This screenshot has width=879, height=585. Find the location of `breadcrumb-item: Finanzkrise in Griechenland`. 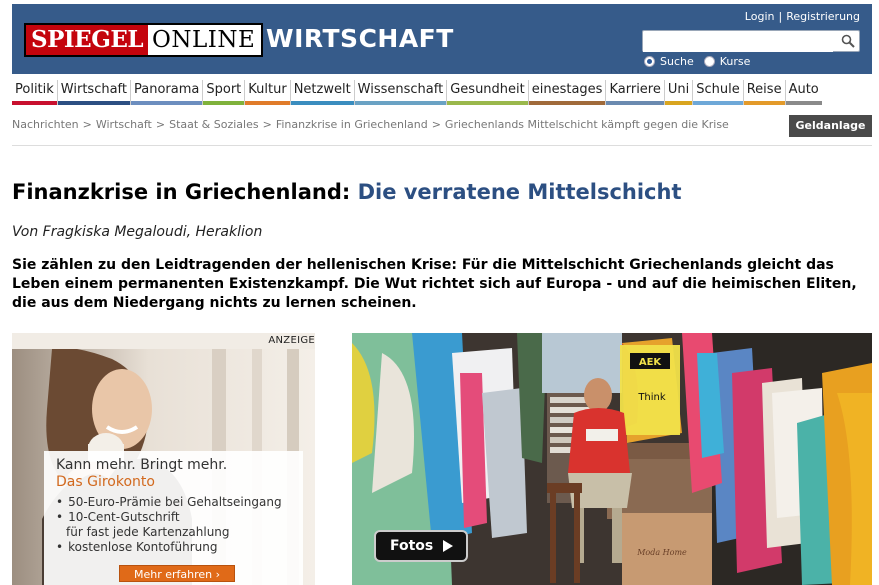

breadcrumb-item: Finanzkrise in Griechenland is located at coordinates (352, 124).